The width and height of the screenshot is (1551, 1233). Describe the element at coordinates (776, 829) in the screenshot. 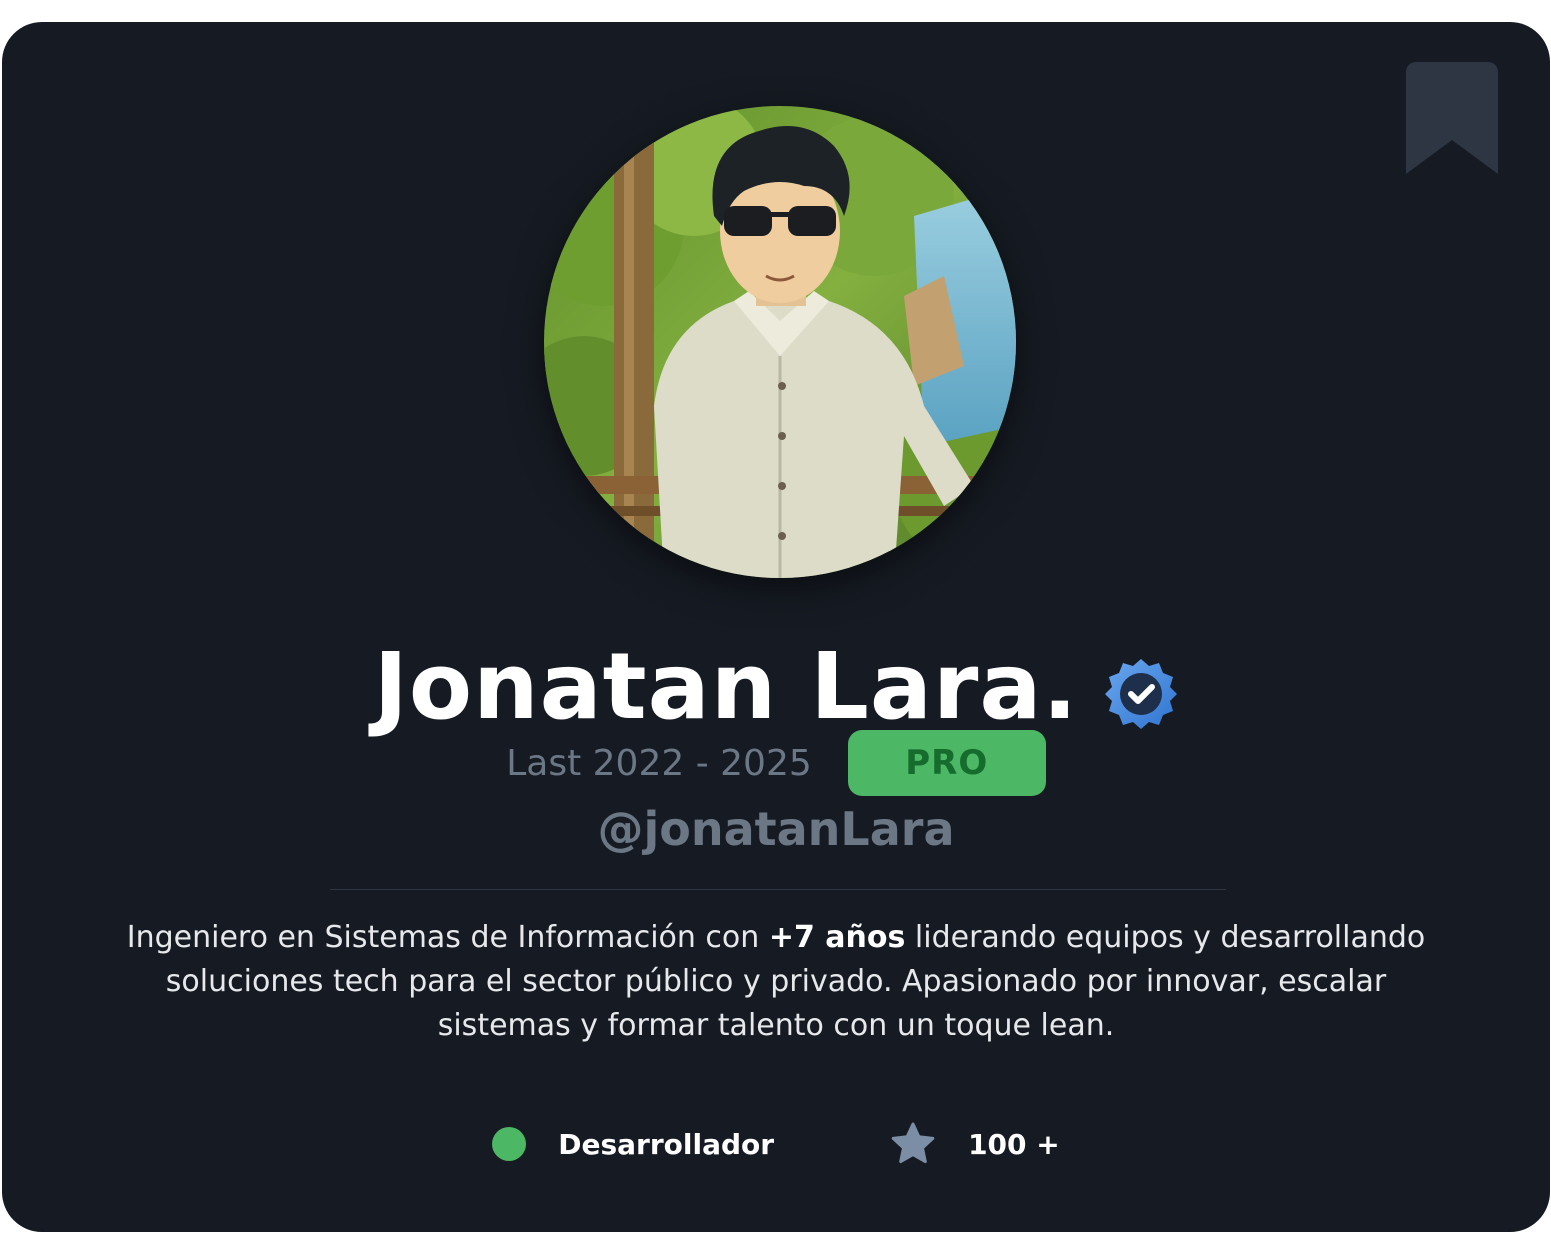

I see `user-handle: @jonatanLara` at that location.